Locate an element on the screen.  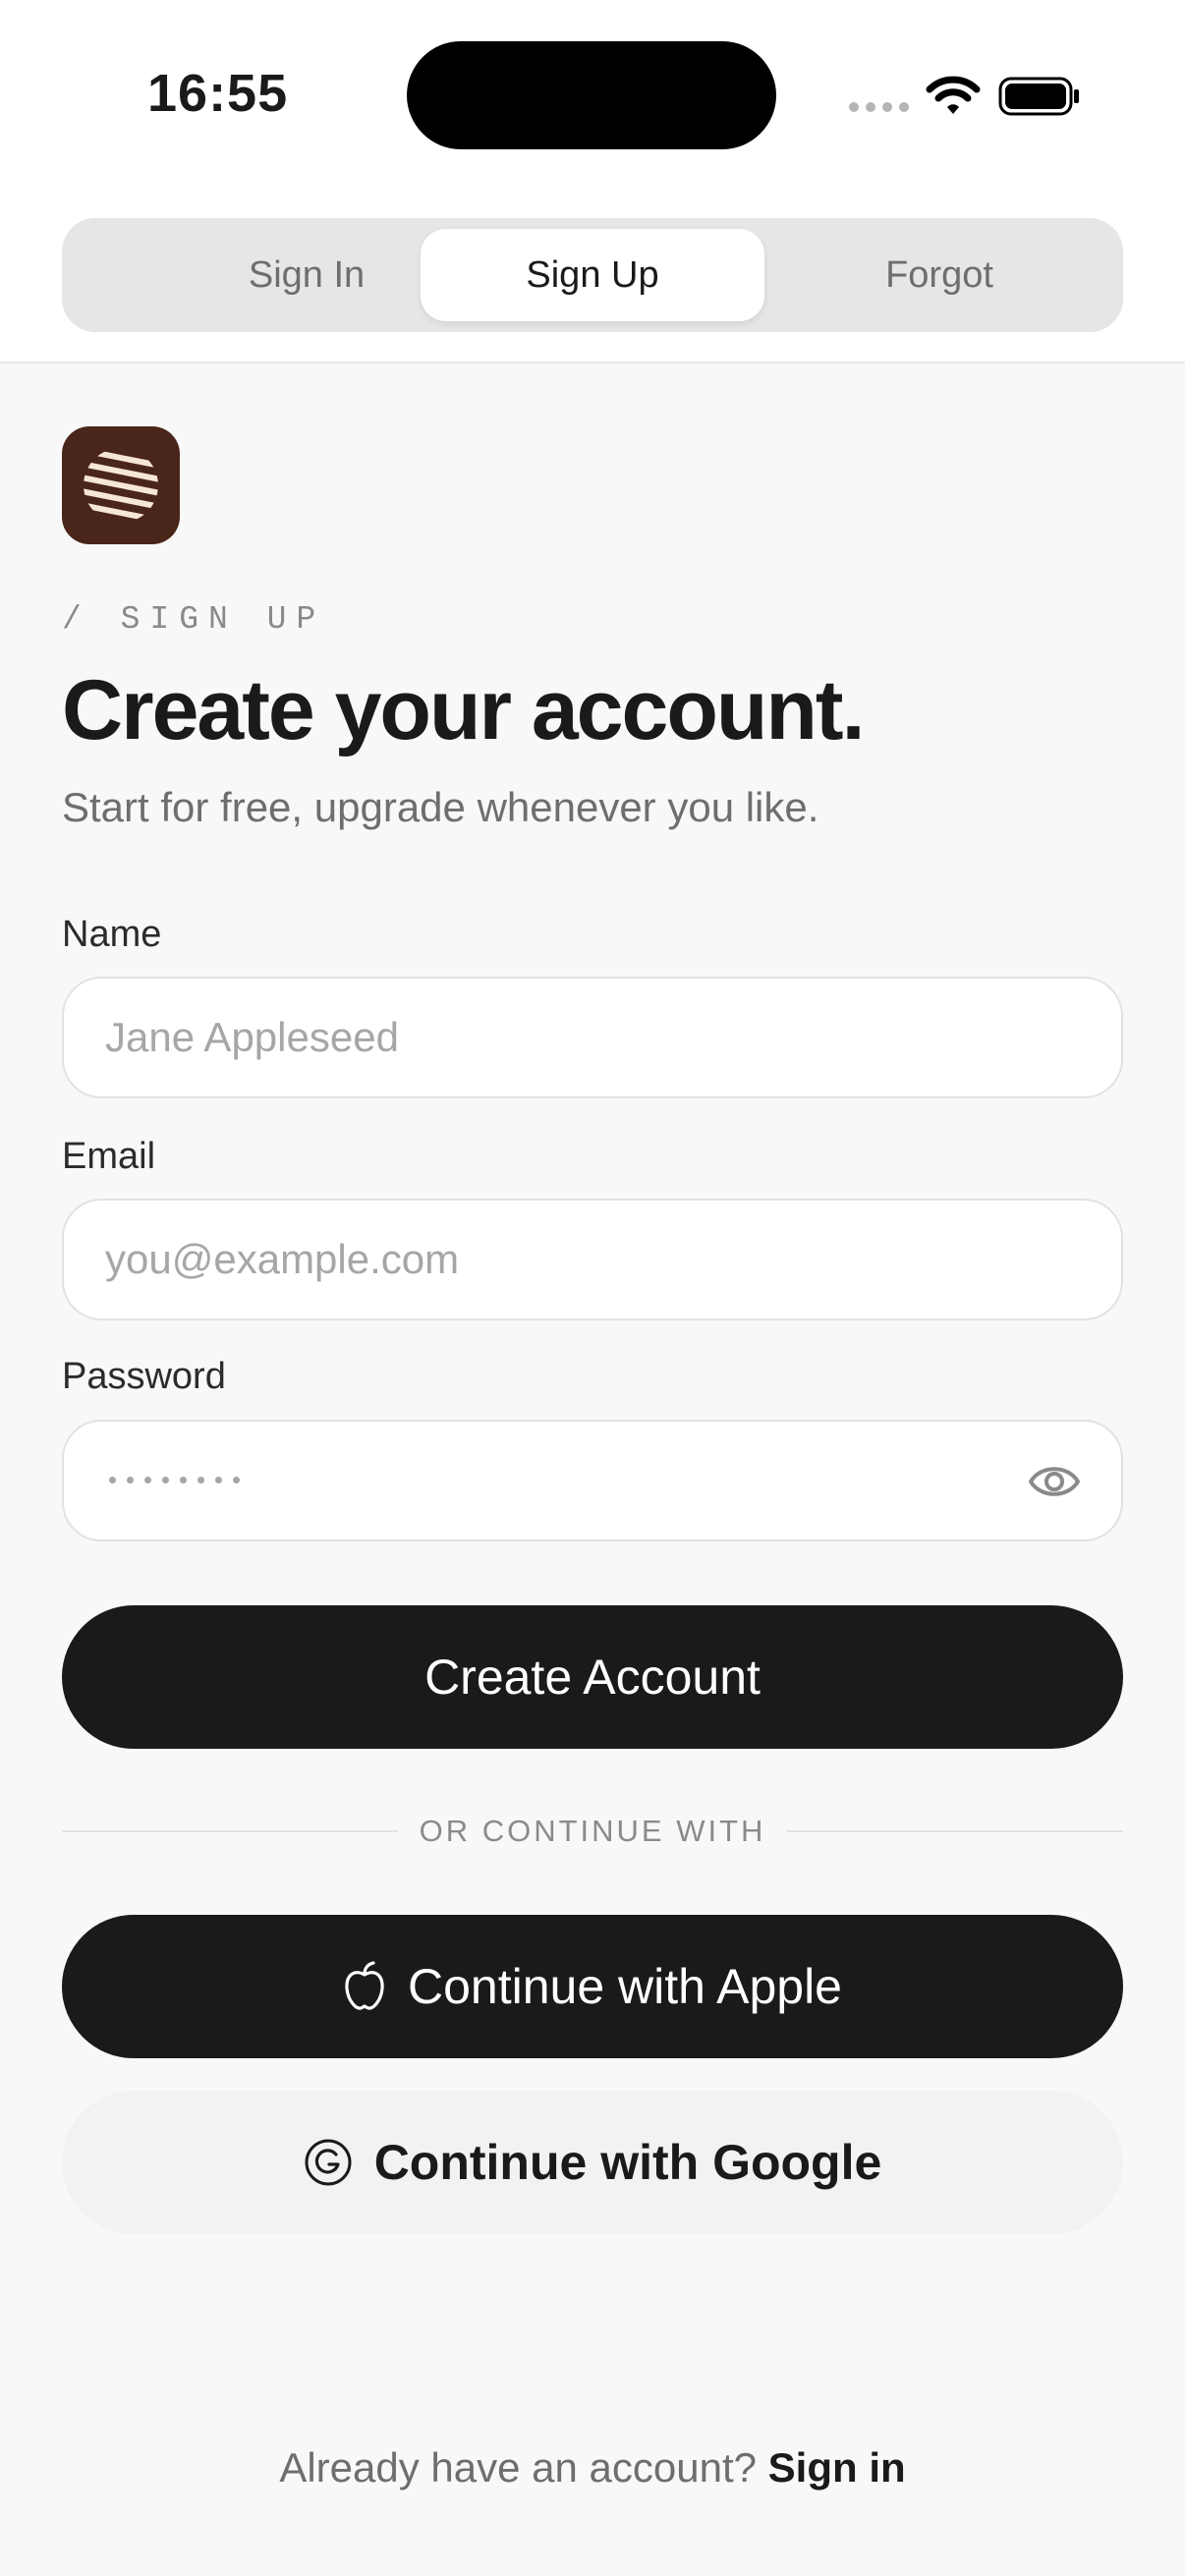
eye-icon is located at coordinates (1054, 1481).